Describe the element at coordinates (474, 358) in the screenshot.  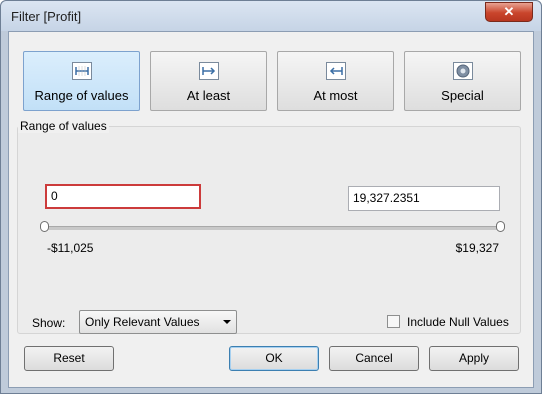
I see `apply-button: Apply` at that location.